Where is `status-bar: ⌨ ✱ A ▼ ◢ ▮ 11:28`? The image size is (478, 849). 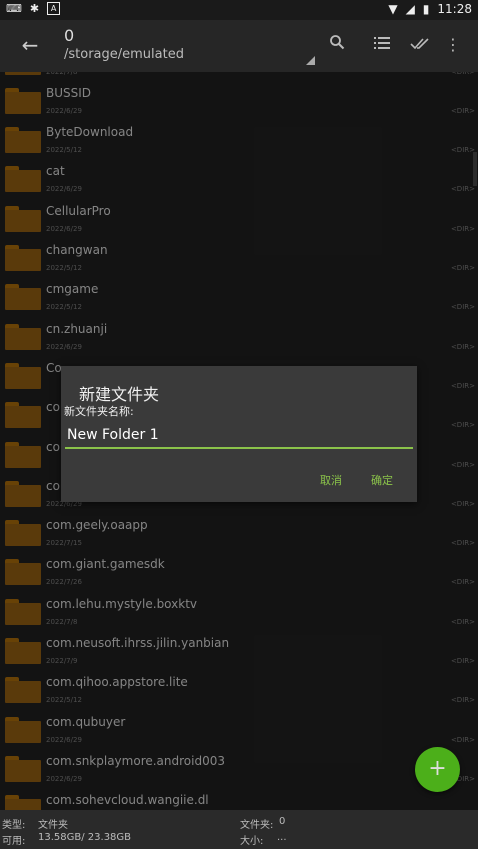 status-bar: ⌨ ✱ A ▼ ◢ ▮ 11:28 is located at coordinates (239, 10).